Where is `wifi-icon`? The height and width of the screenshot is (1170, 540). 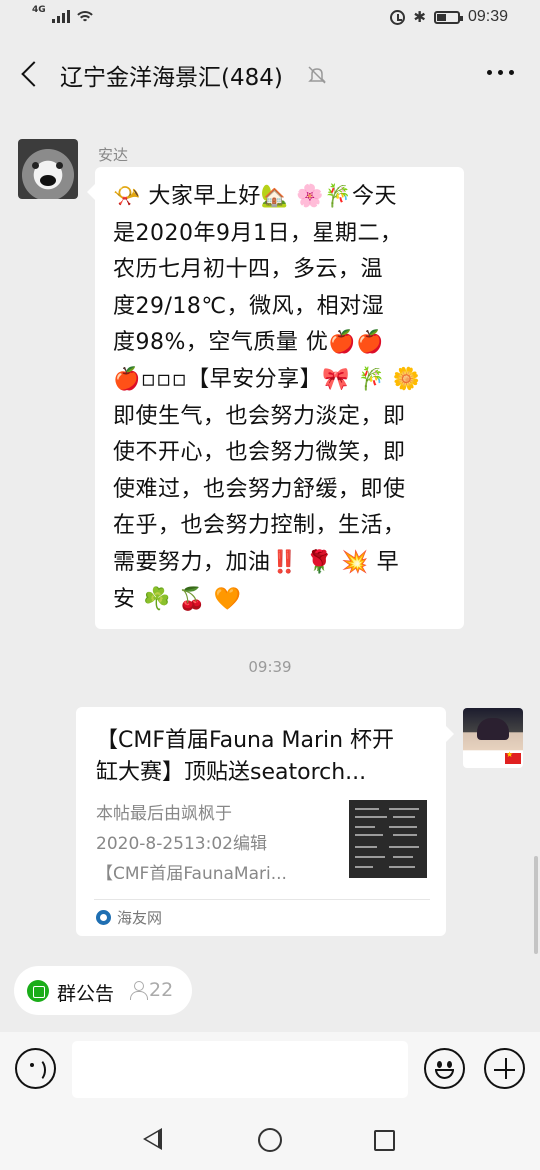
wifi-icon is located at coordinates (84, 16).